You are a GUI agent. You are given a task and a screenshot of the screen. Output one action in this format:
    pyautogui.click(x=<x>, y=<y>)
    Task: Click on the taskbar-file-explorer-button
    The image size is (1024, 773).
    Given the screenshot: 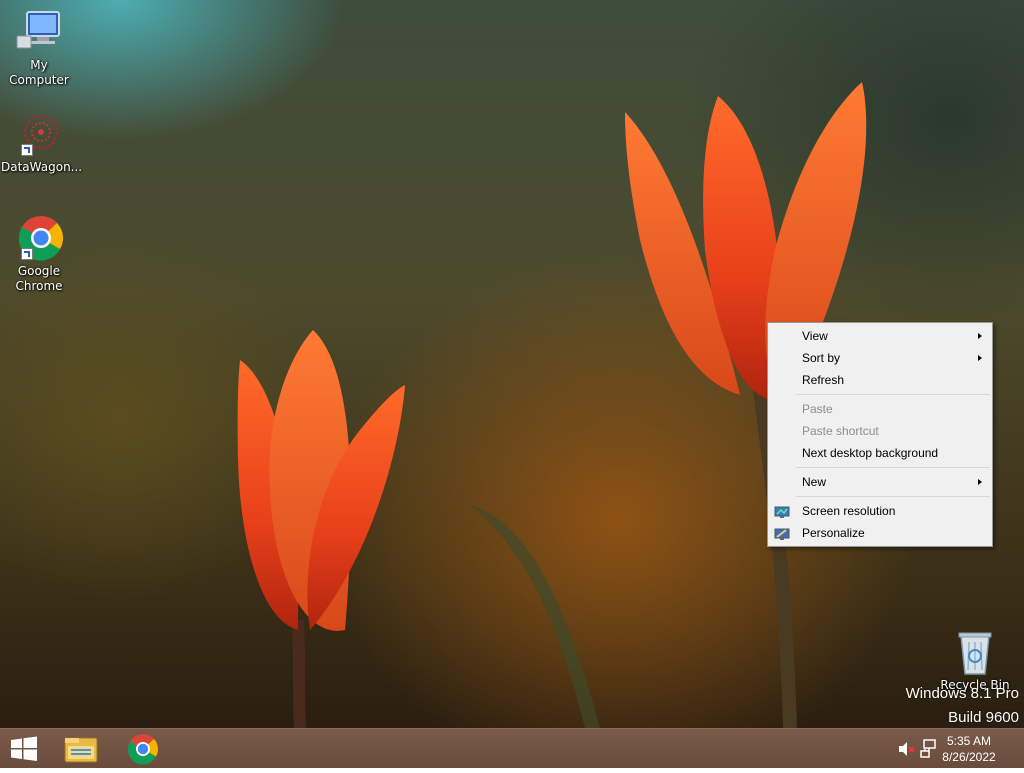 What is the action you would take?
    pyautogui.click(x=81, y=749)
    